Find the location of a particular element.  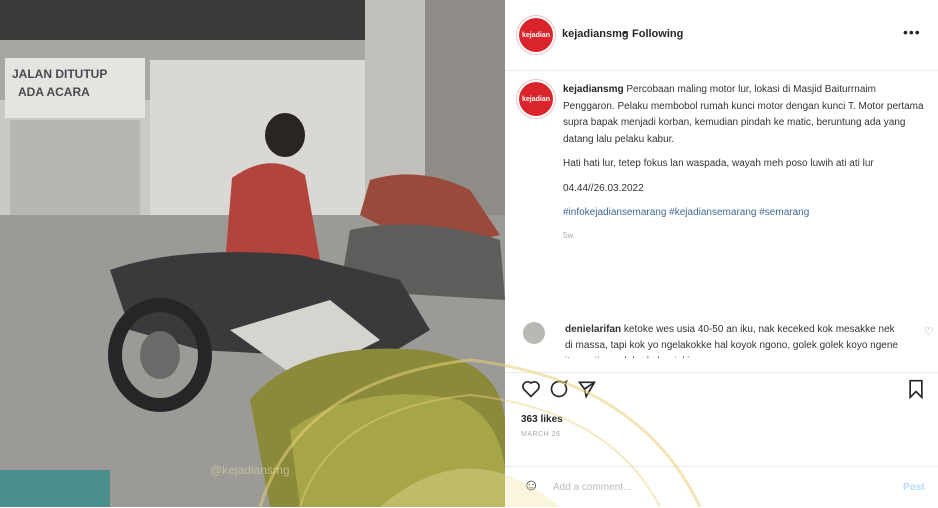

profile-avatar: kejadian is located at coordinates (536, 35).